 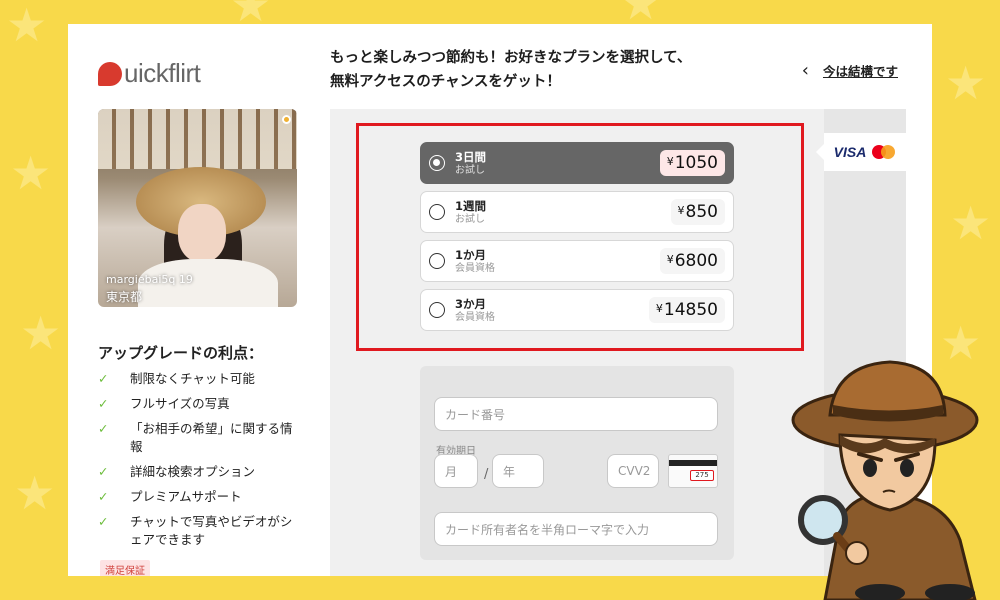 I want to click on skip-link-label: 今は結構です, so click(x=860, y=71).